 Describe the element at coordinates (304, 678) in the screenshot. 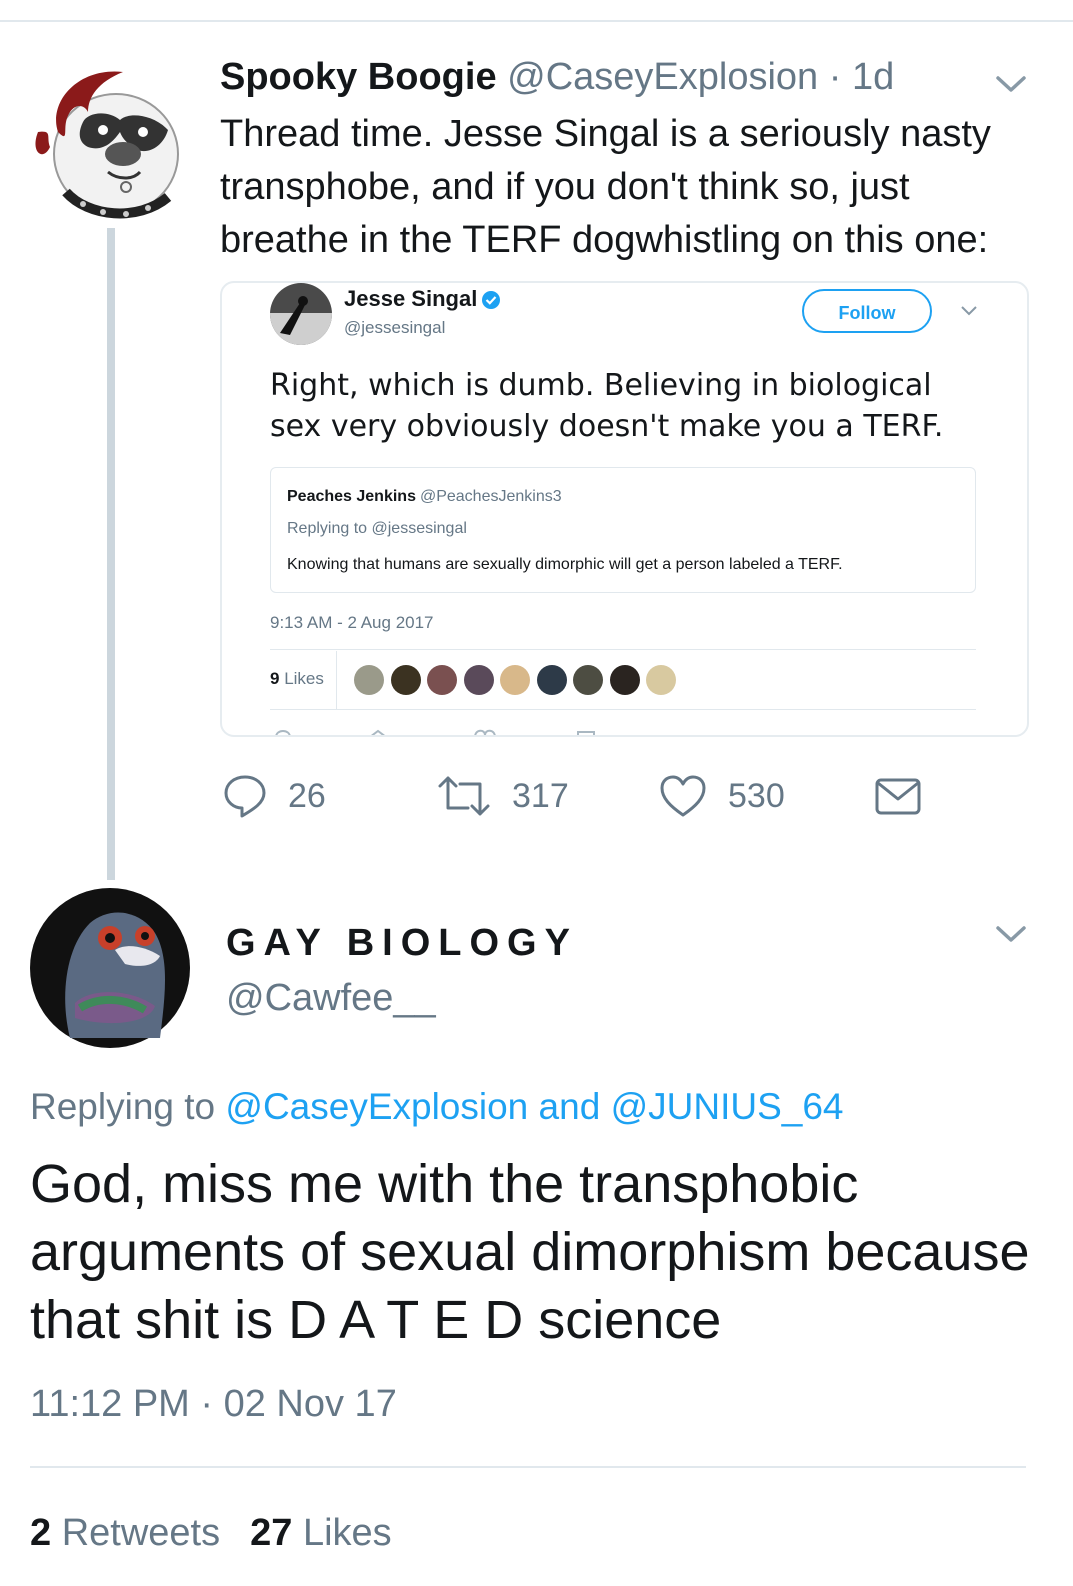

I see `embedded-likes-label: Likes` at that location.